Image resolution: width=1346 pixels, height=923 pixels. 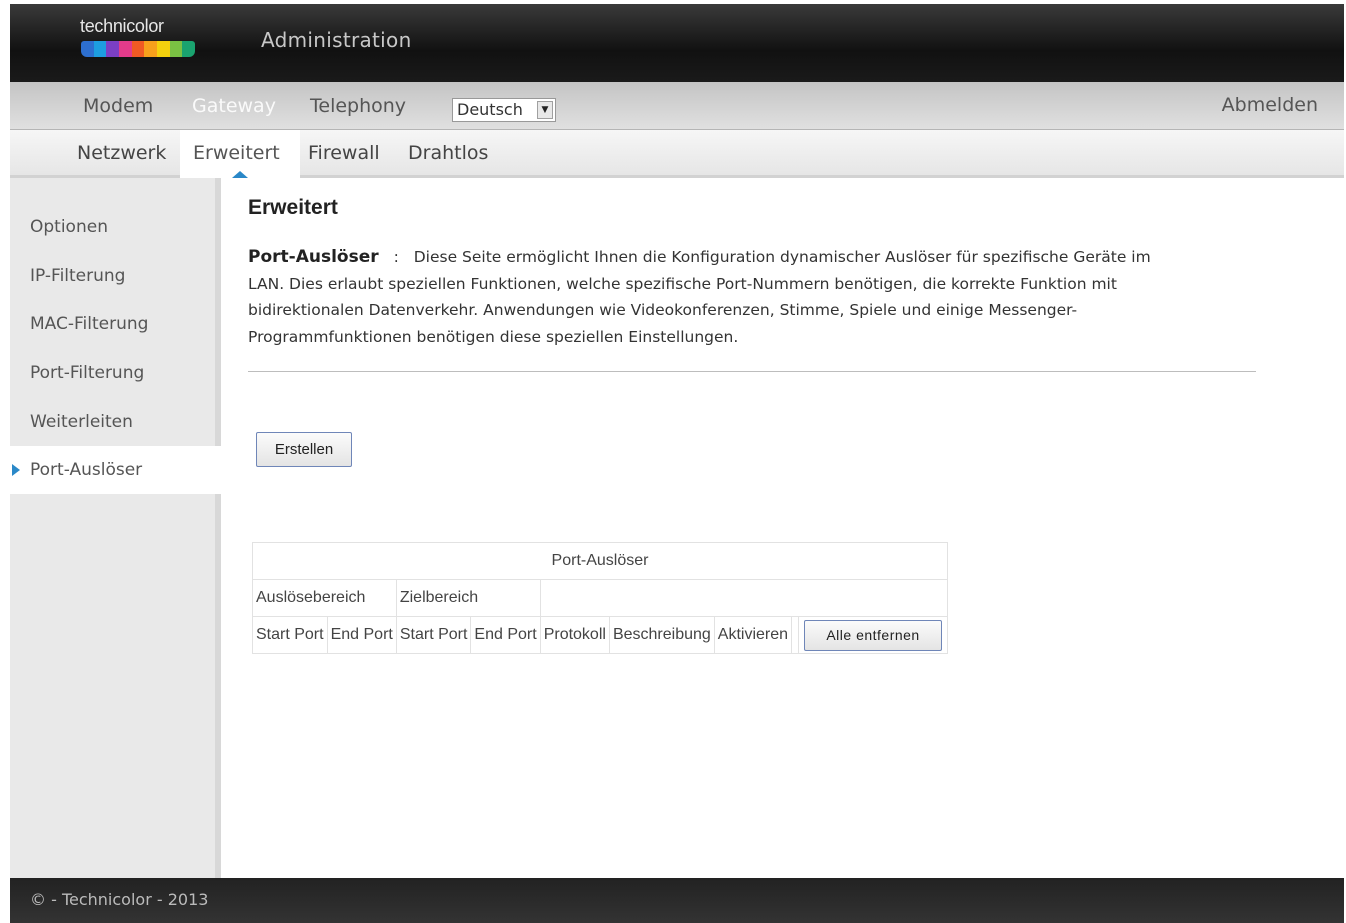 I want to click on brand-logo-text: technicolor, so click(x=122, y=26).